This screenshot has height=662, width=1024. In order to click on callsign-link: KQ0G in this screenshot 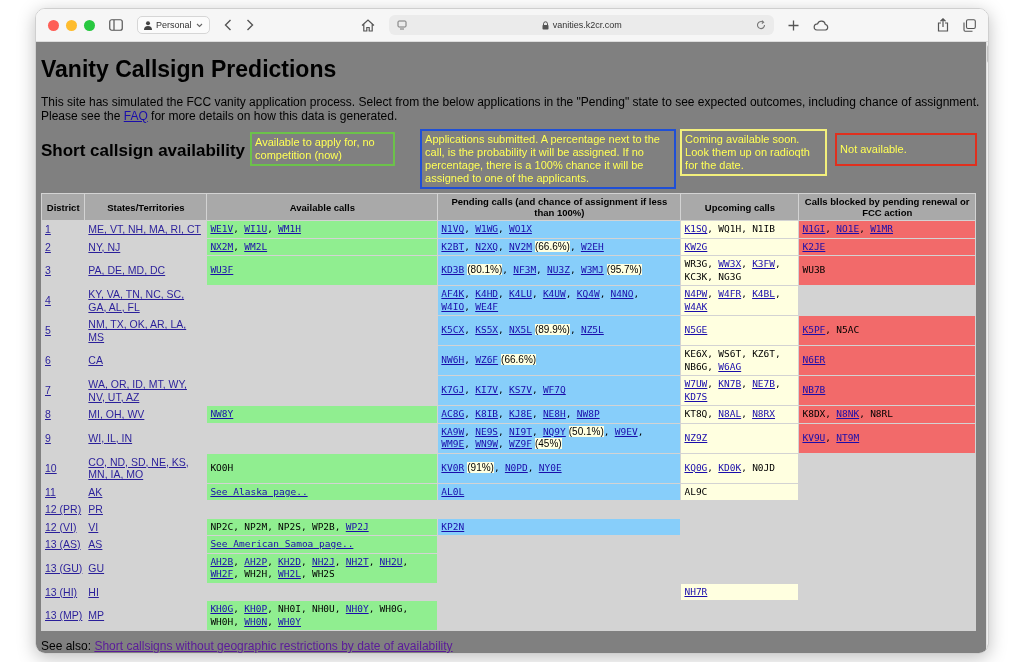, I will do `click(696, 467)`.